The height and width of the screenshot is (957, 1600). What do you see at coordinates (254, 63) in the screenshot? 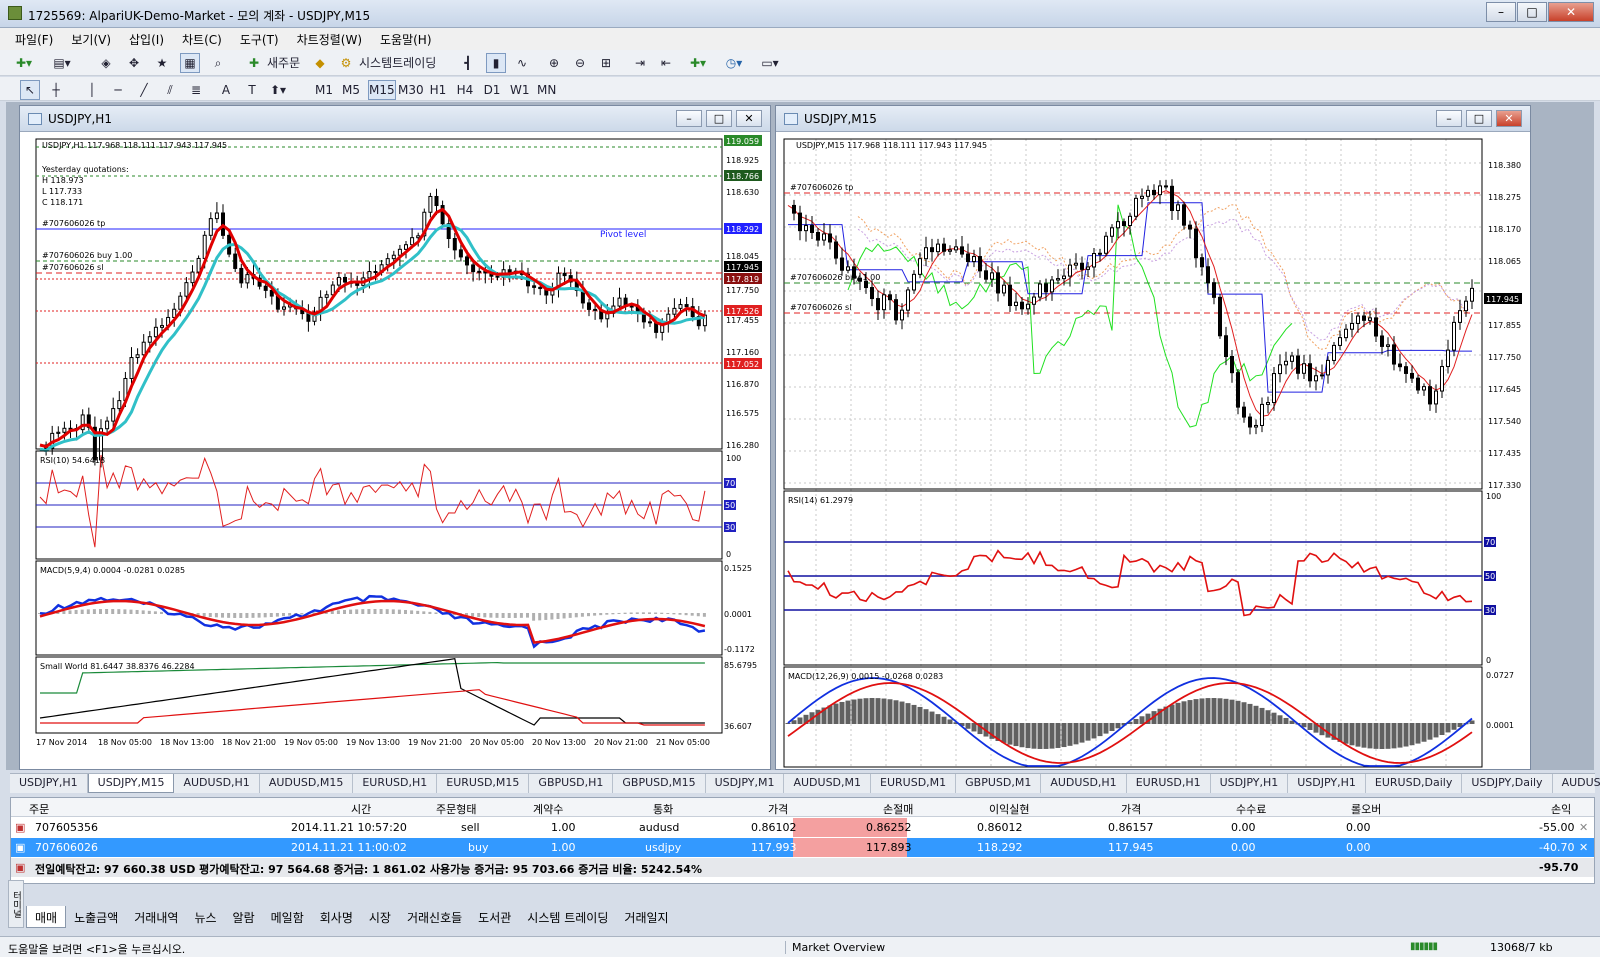
I see `new-order-icon: ✚` at bounding box center [254, 63].